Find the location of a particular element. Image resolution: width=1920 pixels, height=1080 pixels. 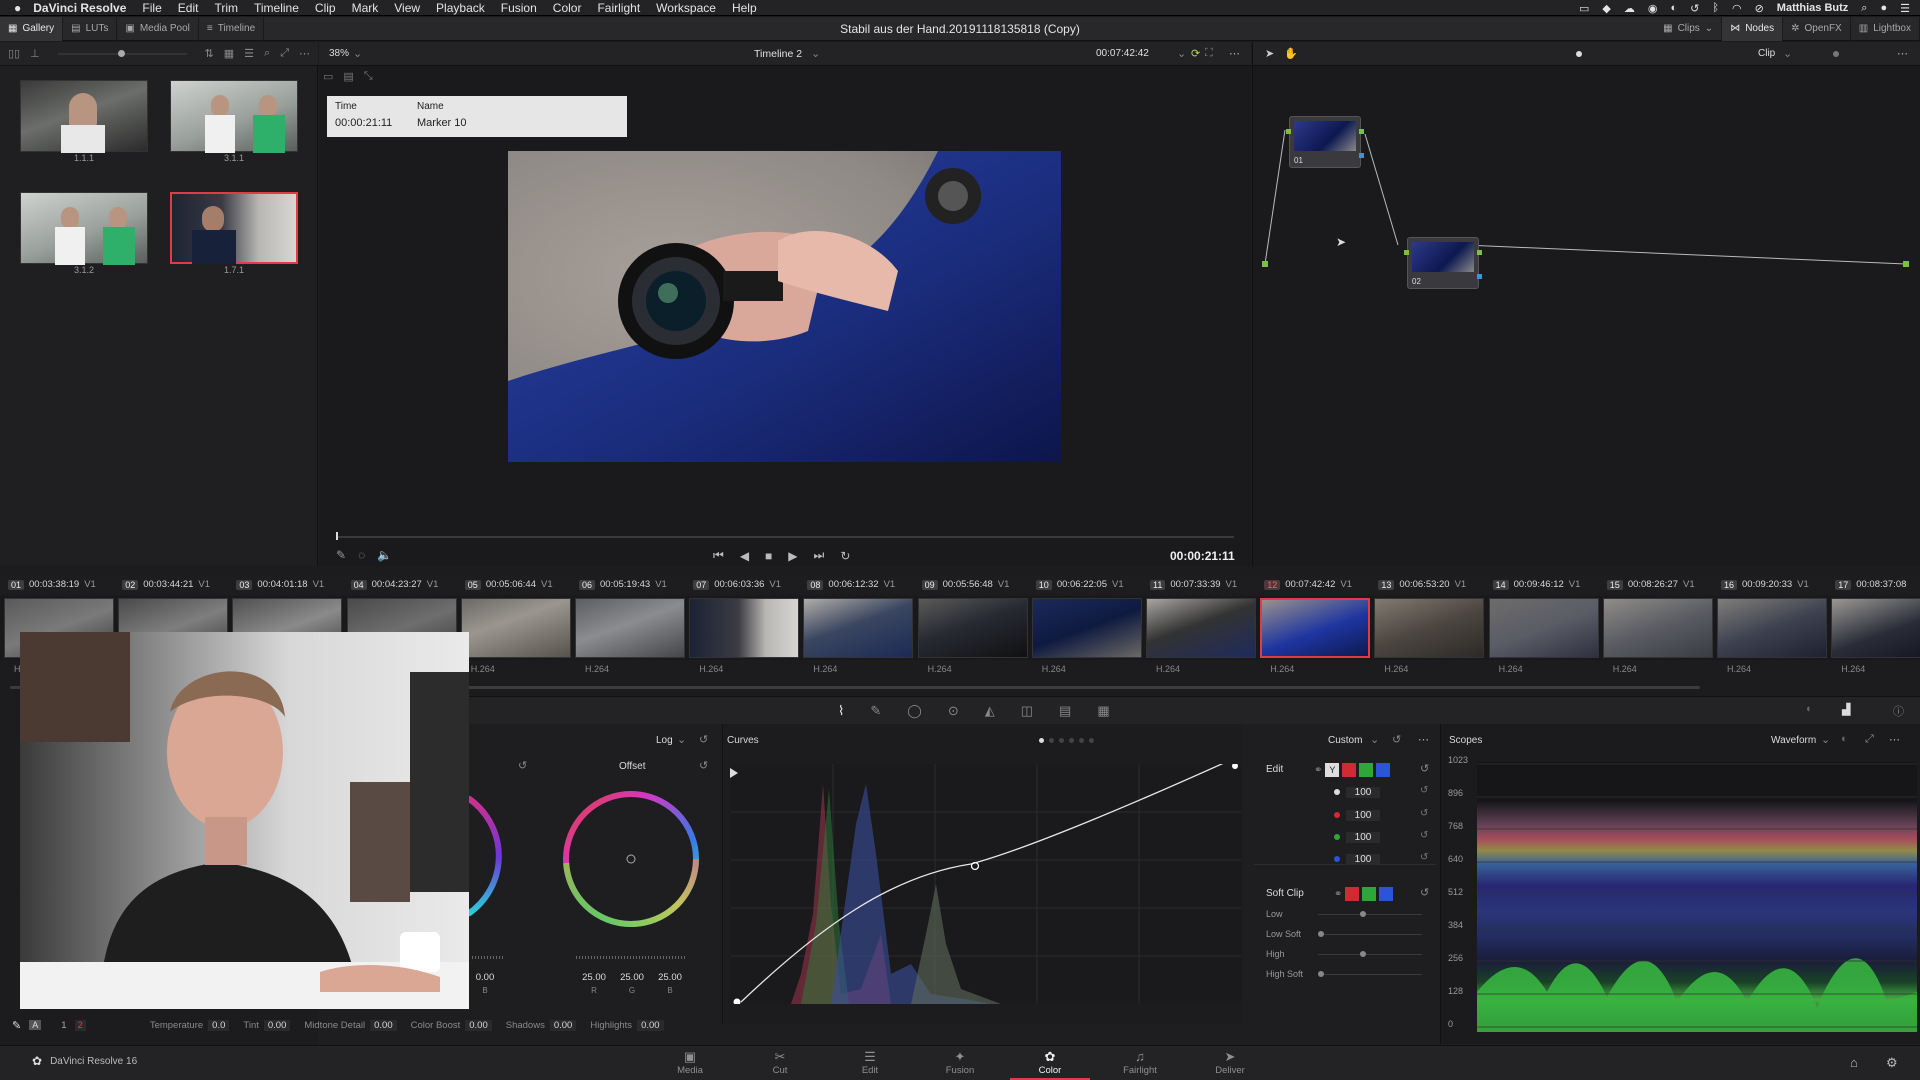

softclip-blue-button is located at coordinates (1386, 894).